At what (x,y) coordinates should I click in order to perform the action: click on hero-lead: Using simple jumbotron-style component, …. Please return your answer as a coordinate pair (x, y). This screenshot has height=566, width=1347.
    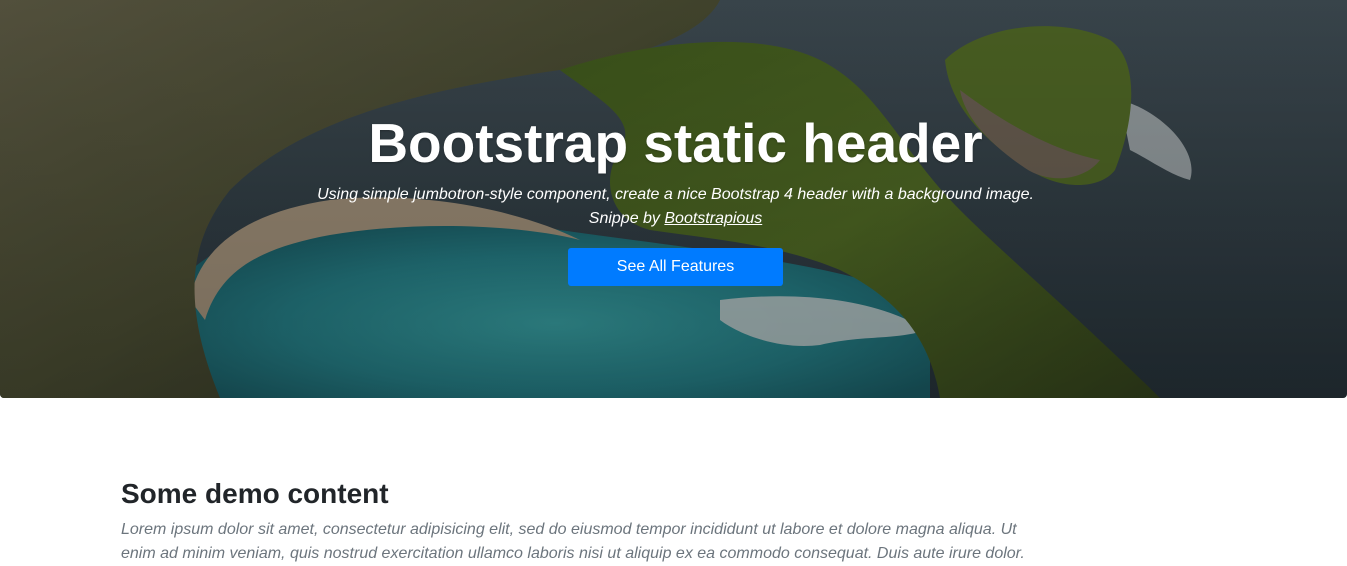
    Looking at the image, I should click on (673, 207).